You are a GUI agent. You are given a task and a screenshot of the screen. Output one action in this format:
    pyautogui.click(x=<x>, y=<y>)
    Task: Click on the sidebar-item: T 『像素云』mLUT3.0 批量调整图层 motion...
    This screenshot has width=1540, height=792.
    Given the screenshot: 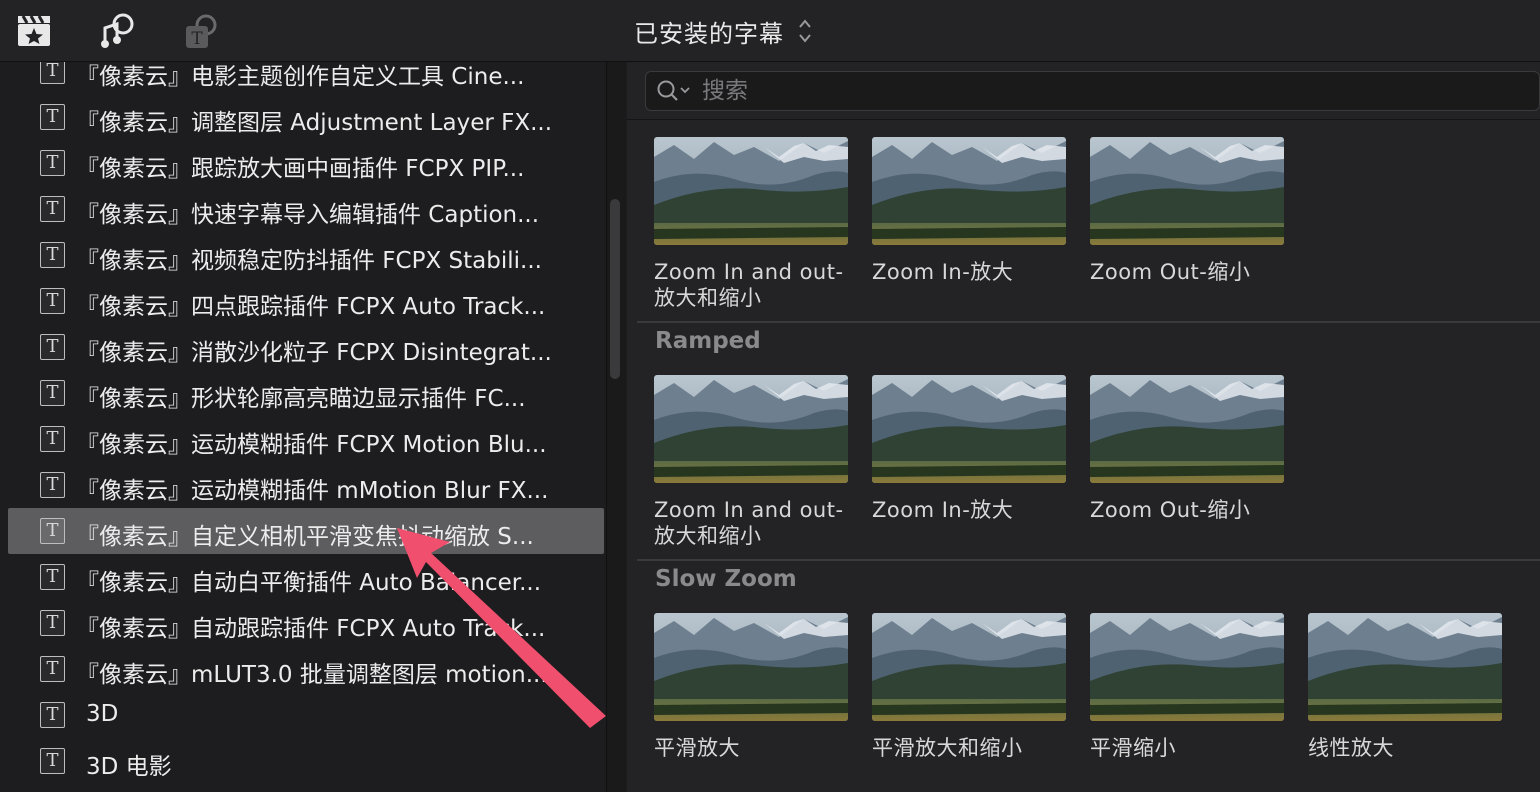 What is the action you would take?
    pyautogui.click(x=303, y=669)
    